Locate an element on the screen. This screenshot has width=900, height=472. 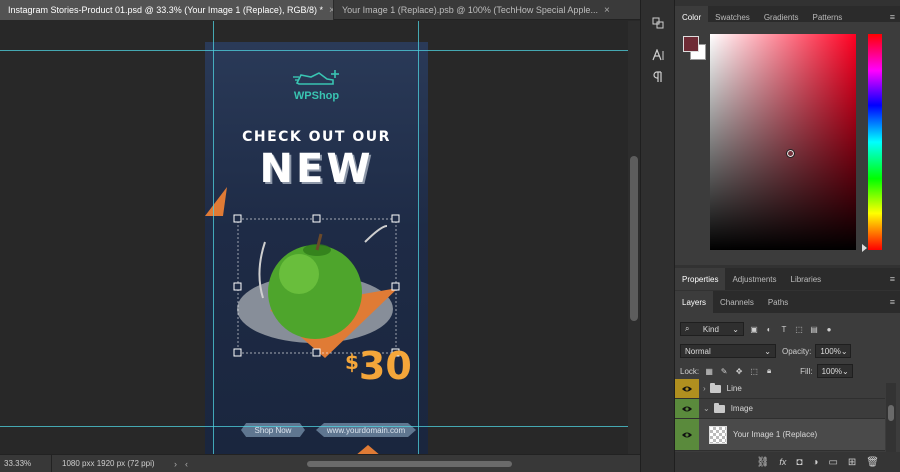
color-picker-ring is located at coordinates (790, 153).